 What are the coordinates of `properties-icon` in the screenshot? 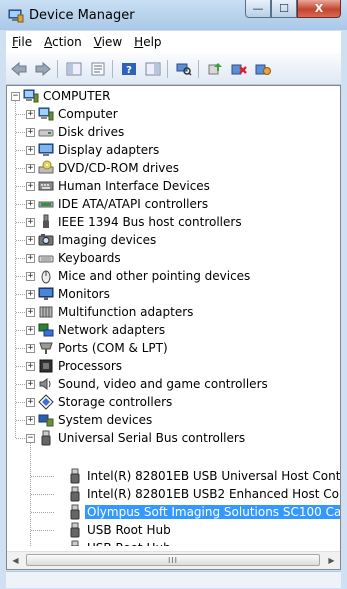 It's located at (98, 69).